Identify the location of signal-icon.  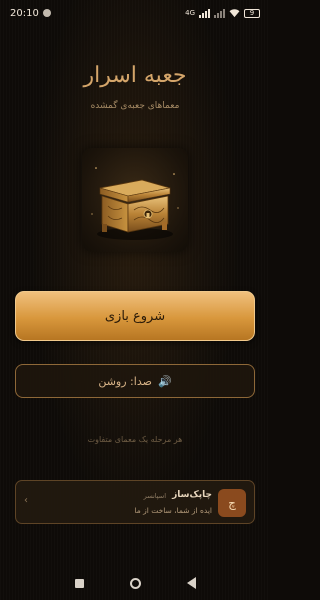
(204, 13).